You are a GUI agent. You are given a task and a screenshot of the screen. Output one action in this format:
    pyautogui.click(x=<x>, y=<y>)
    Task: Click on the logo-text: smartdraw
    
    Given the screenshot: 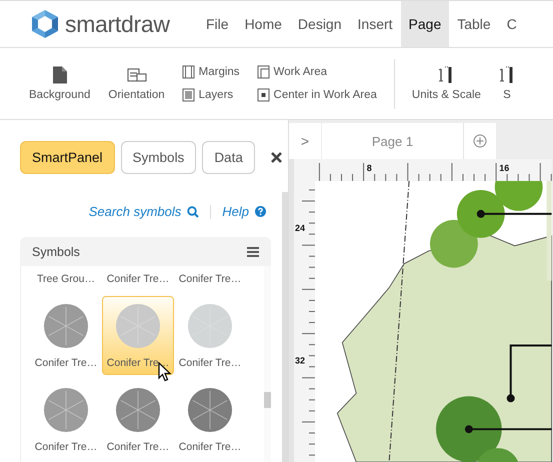 What is the action you would take?
    pyautogui.click(x=117, y=24)
    